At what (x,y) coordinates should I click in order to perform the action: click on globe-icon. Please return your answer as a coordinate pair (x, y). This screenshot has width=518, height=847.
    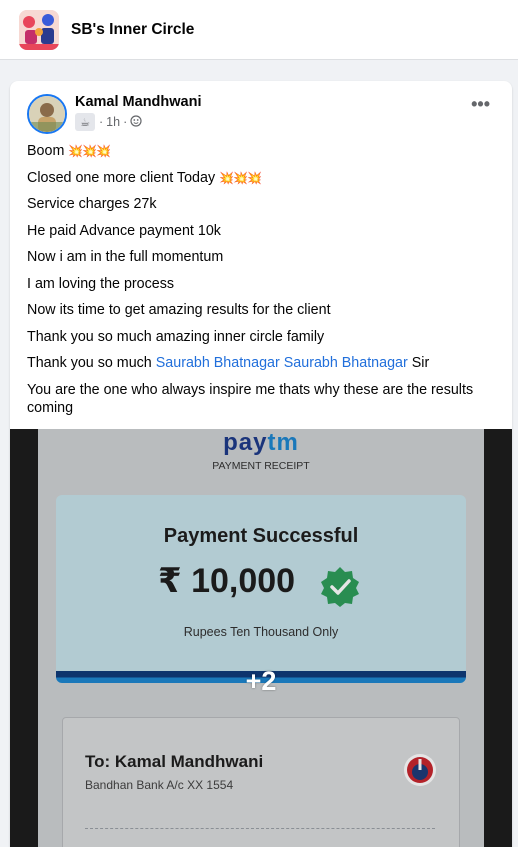
    Looking at the image, I should click on (136, 122).